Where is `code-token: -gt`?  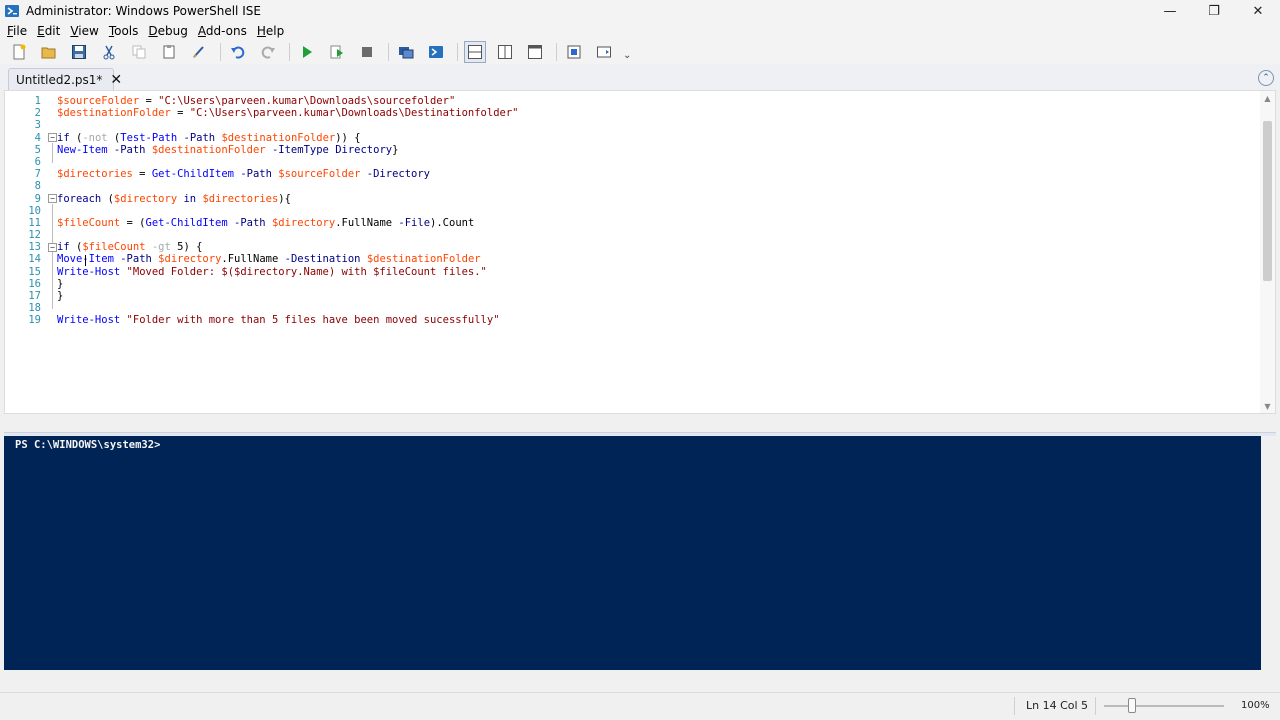 code-token: -gt is located at coordinates (161, 247).